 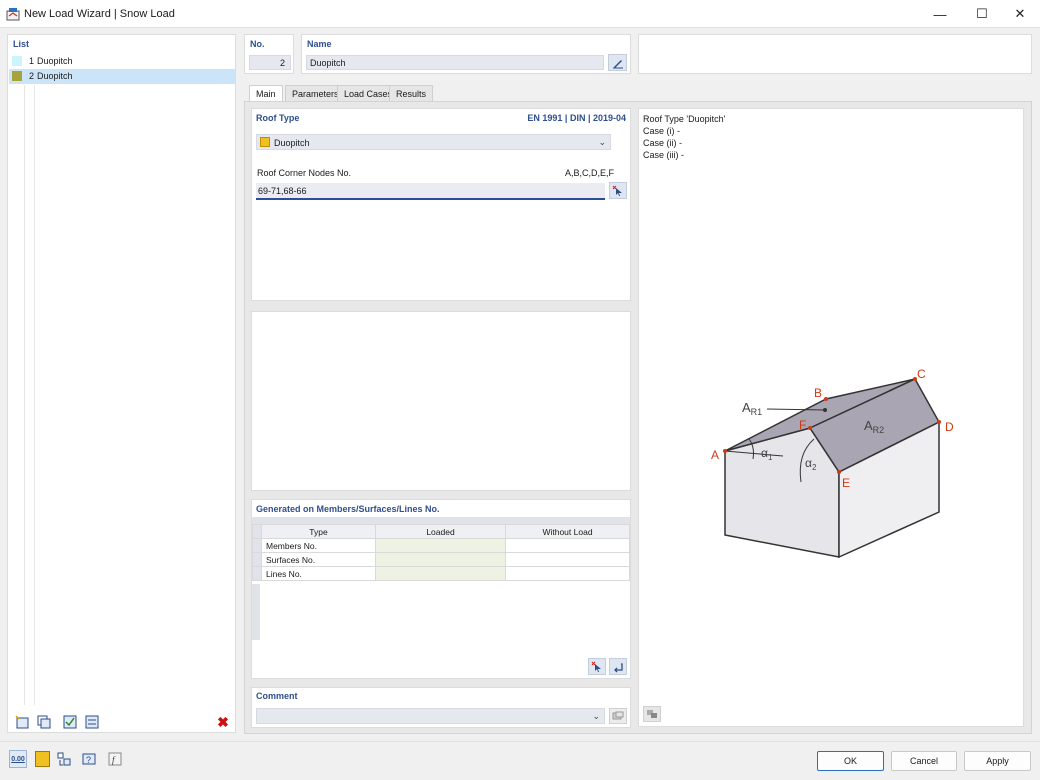 I want to click on table-row: Surfaces No., so click(x=441, y=559).